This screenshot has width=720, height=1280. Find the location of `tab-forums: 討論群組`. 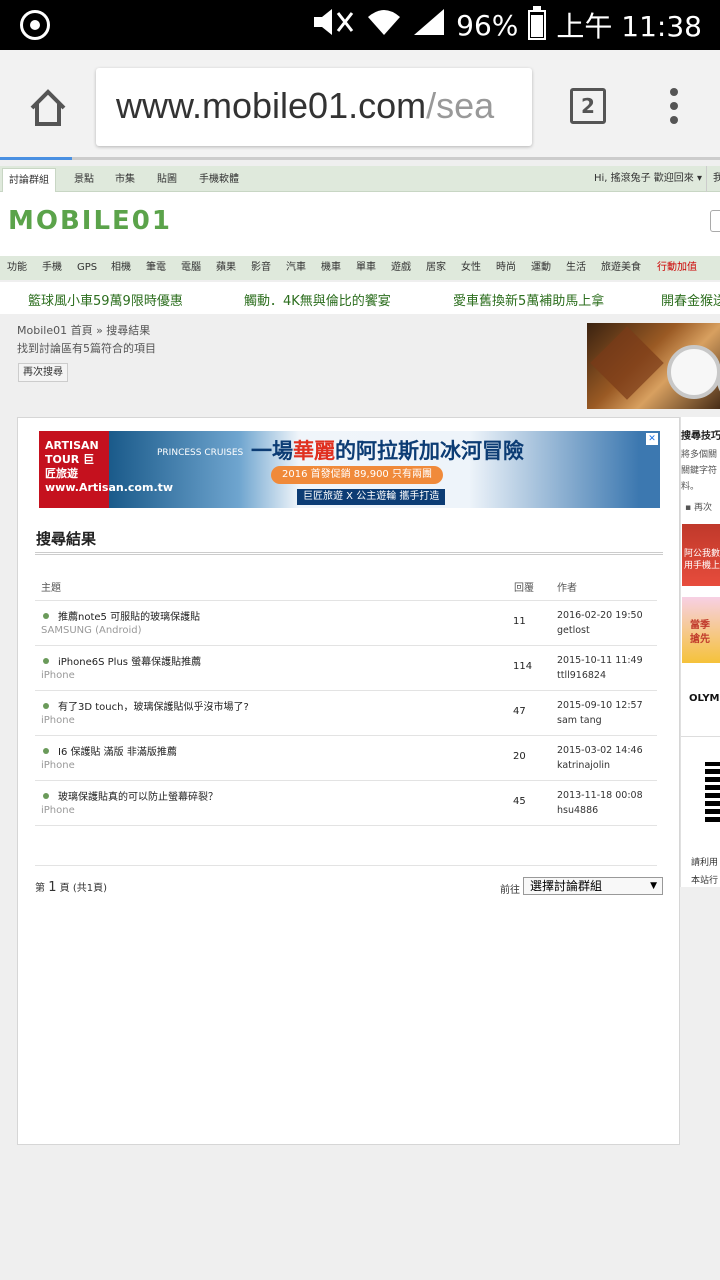

tab-forums: 討論群組 is located at coordinates (29, 180).